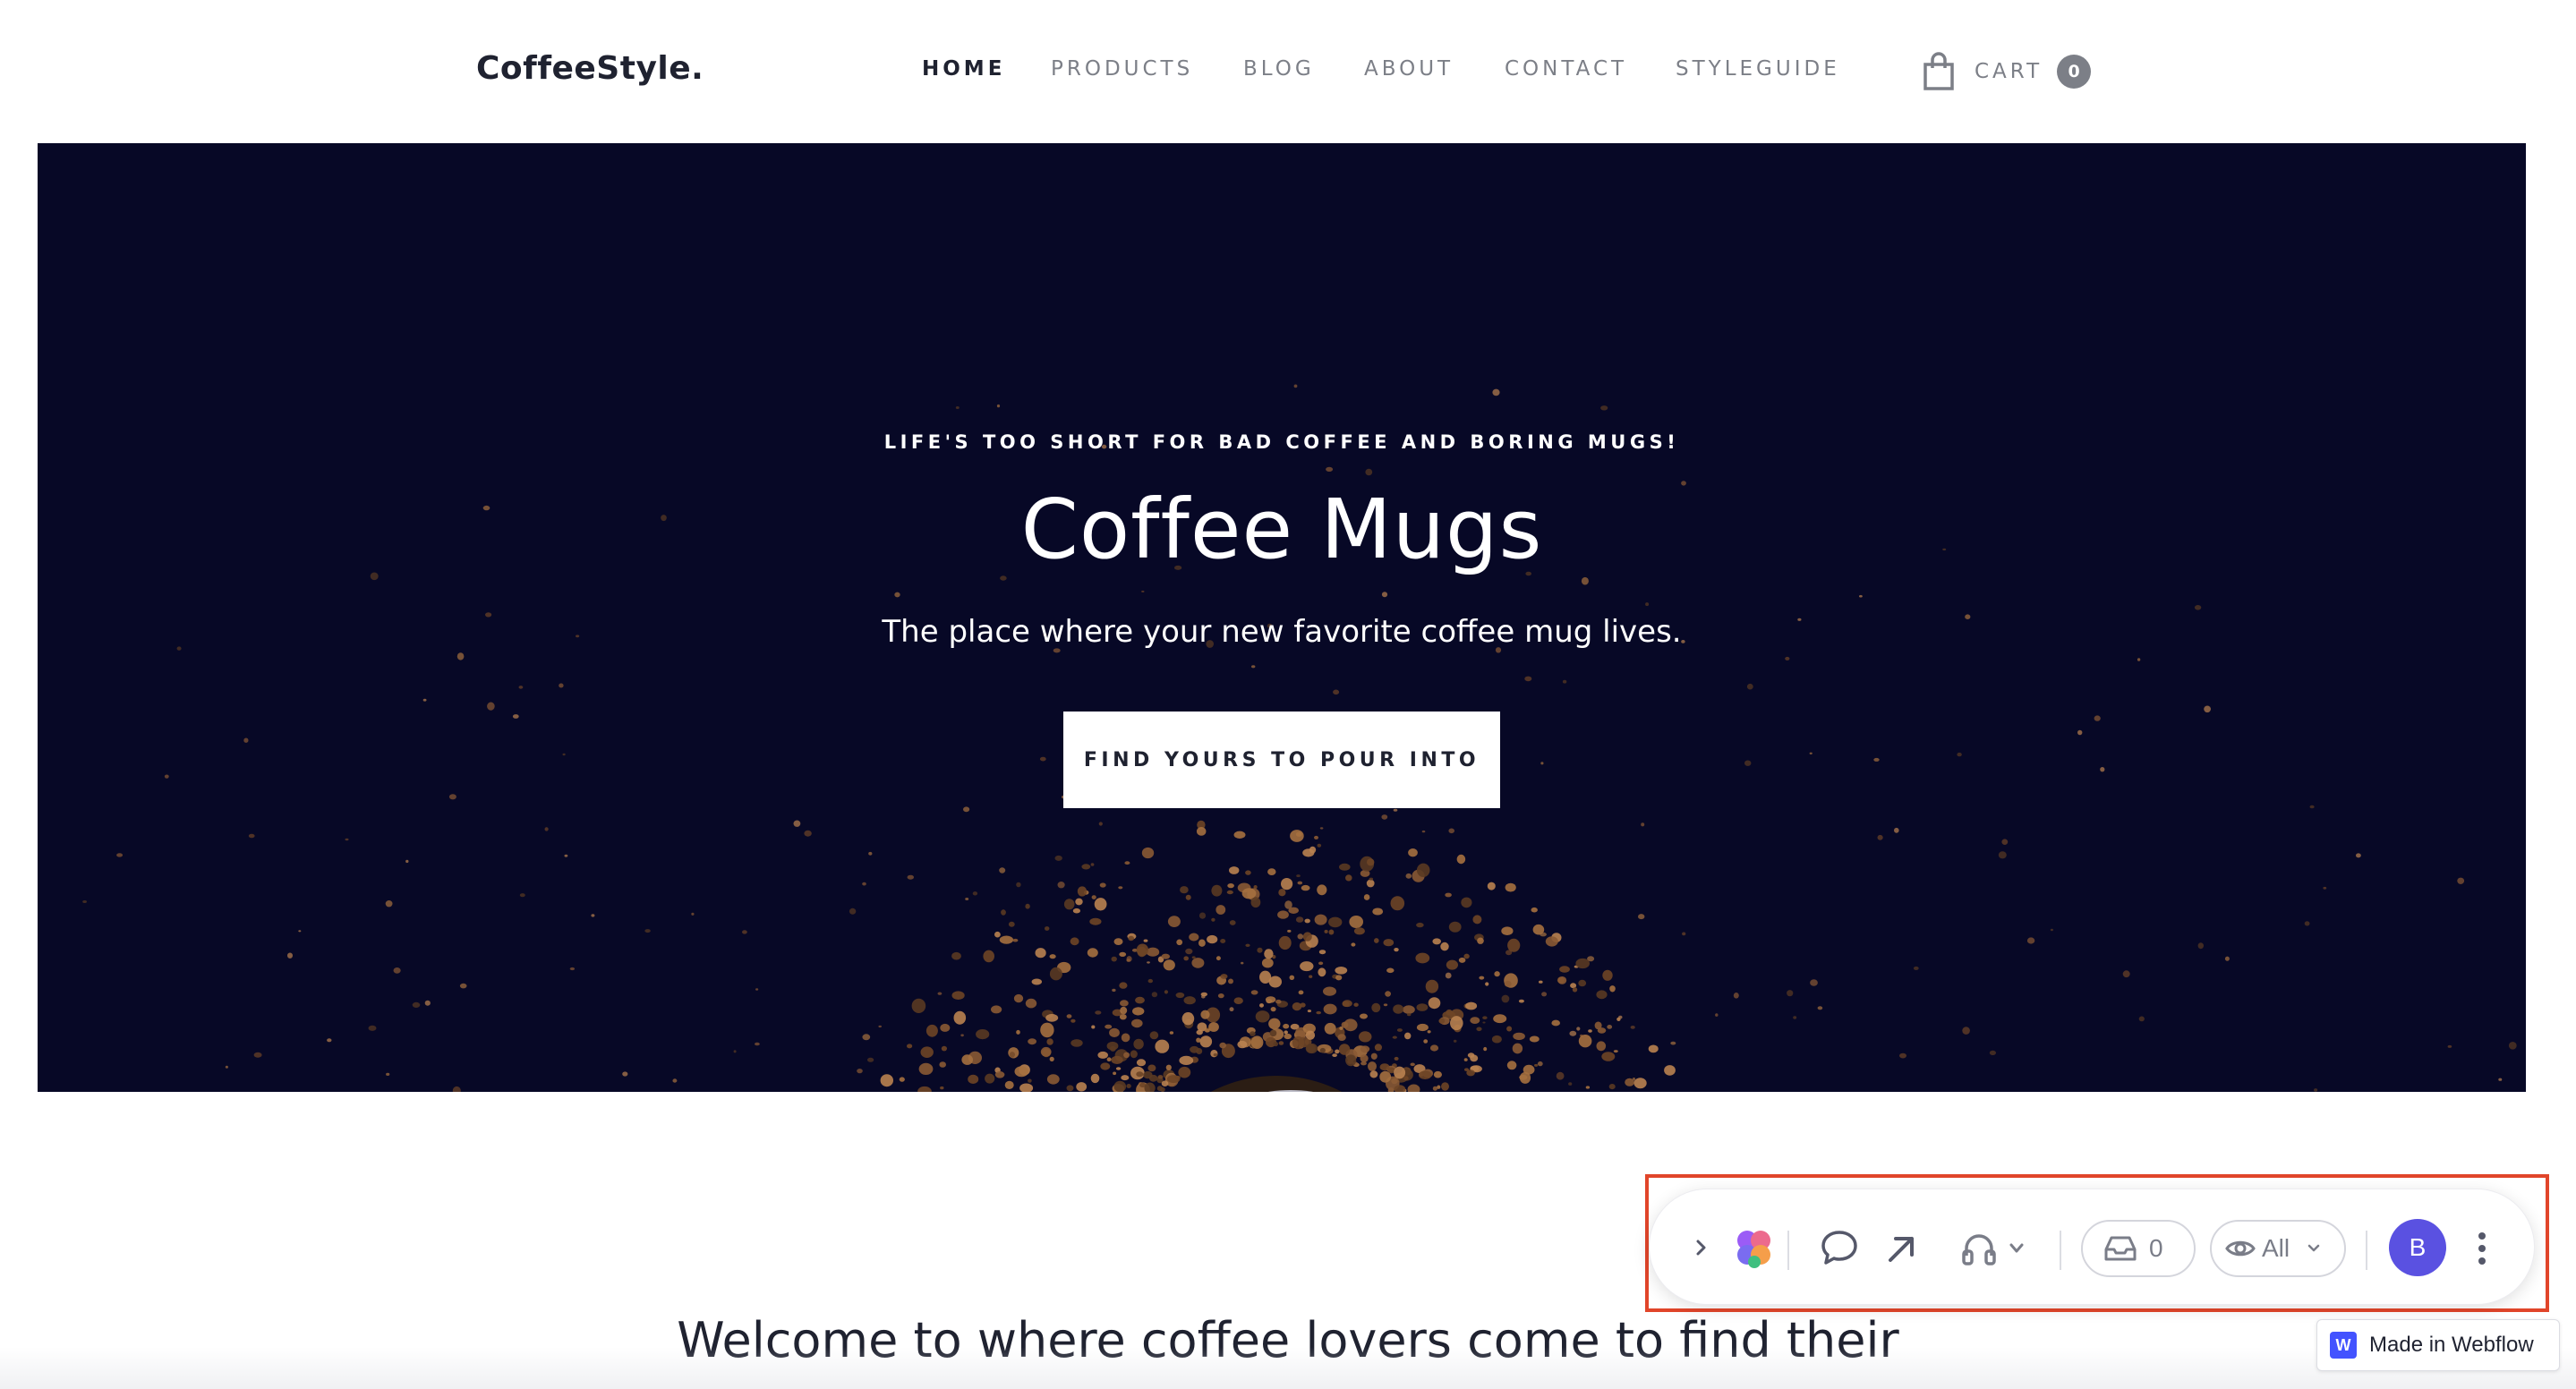  I want to click on cart-button: CART 0, so click(2006, 71).